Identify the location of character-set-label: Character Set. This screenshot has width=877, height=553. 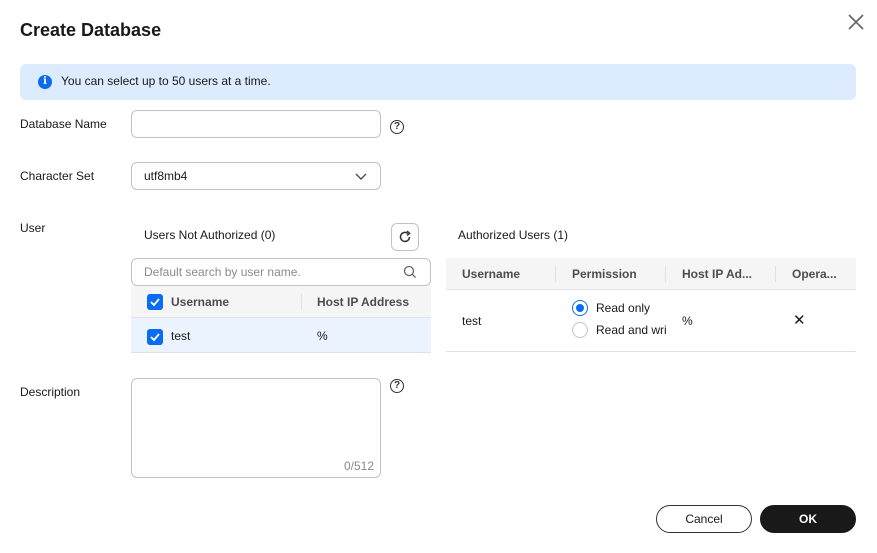
(57, 176).